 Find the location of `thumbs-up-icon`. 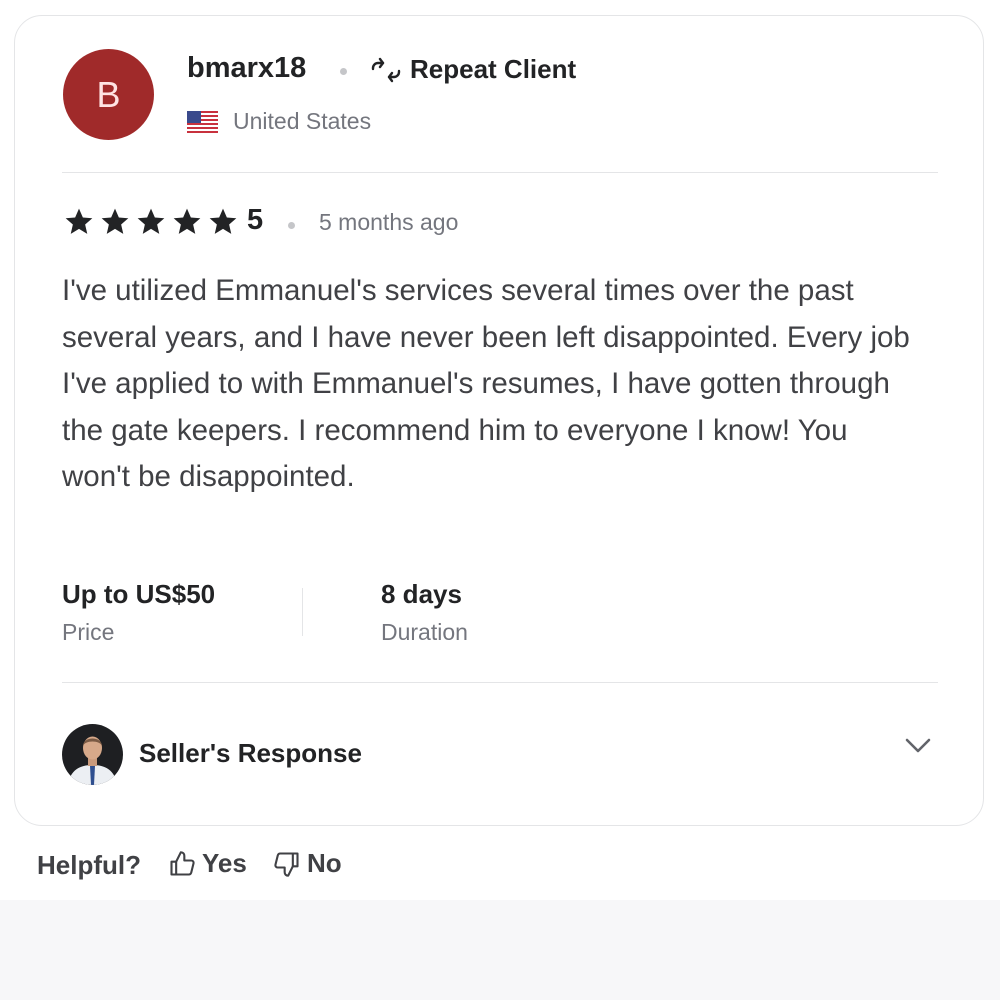

thumbs-up-icon is located at coordinates (182, 863).